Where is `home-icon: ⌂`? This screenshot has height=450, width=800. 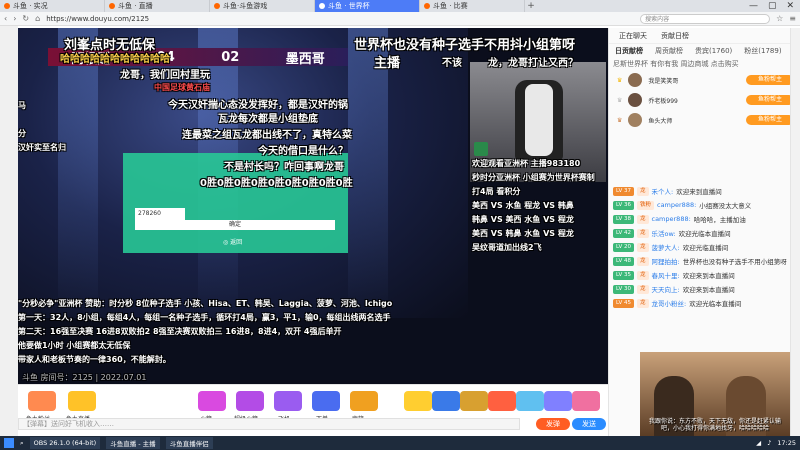 home-icon: ⌂ is located at coordinates (37, 18).